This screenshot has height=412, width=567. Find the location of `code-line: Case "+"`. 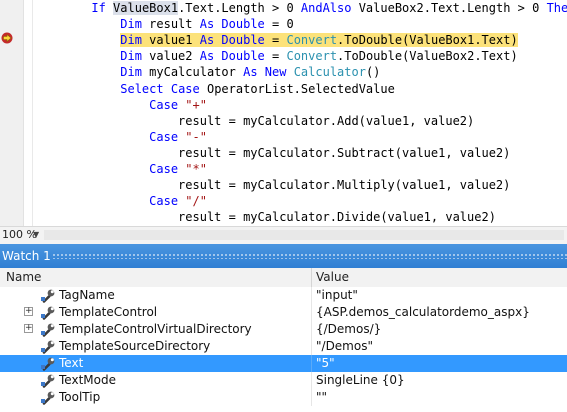

code-line: Case "+" is located at coordinates (127, 105).